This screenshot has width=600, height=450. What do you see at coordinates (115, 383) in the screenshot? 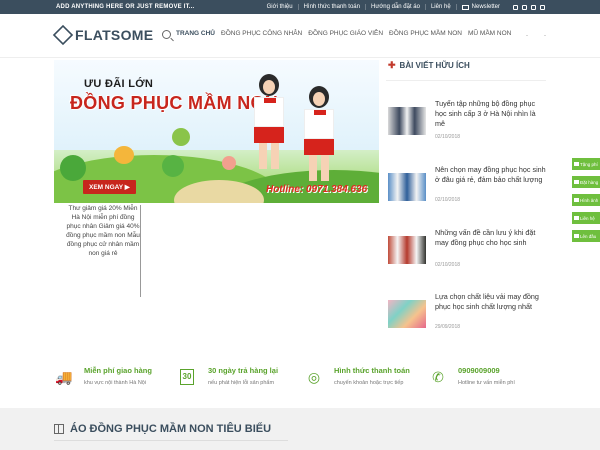
I see `feature-subtitle: khu vực nội thành Hà Nội` at bounding box center [115, 383].